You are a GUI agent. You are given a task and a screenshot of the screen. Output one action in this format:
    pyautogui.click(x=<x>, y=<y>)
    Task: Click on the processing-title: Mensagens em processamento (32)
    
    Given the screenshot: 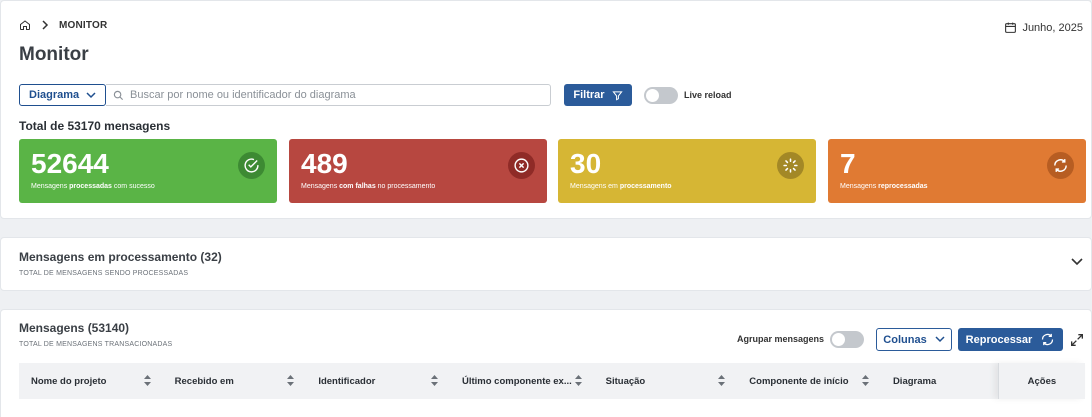 What is the action you would take?
    pyautogui.click(x=120, y=257)
    